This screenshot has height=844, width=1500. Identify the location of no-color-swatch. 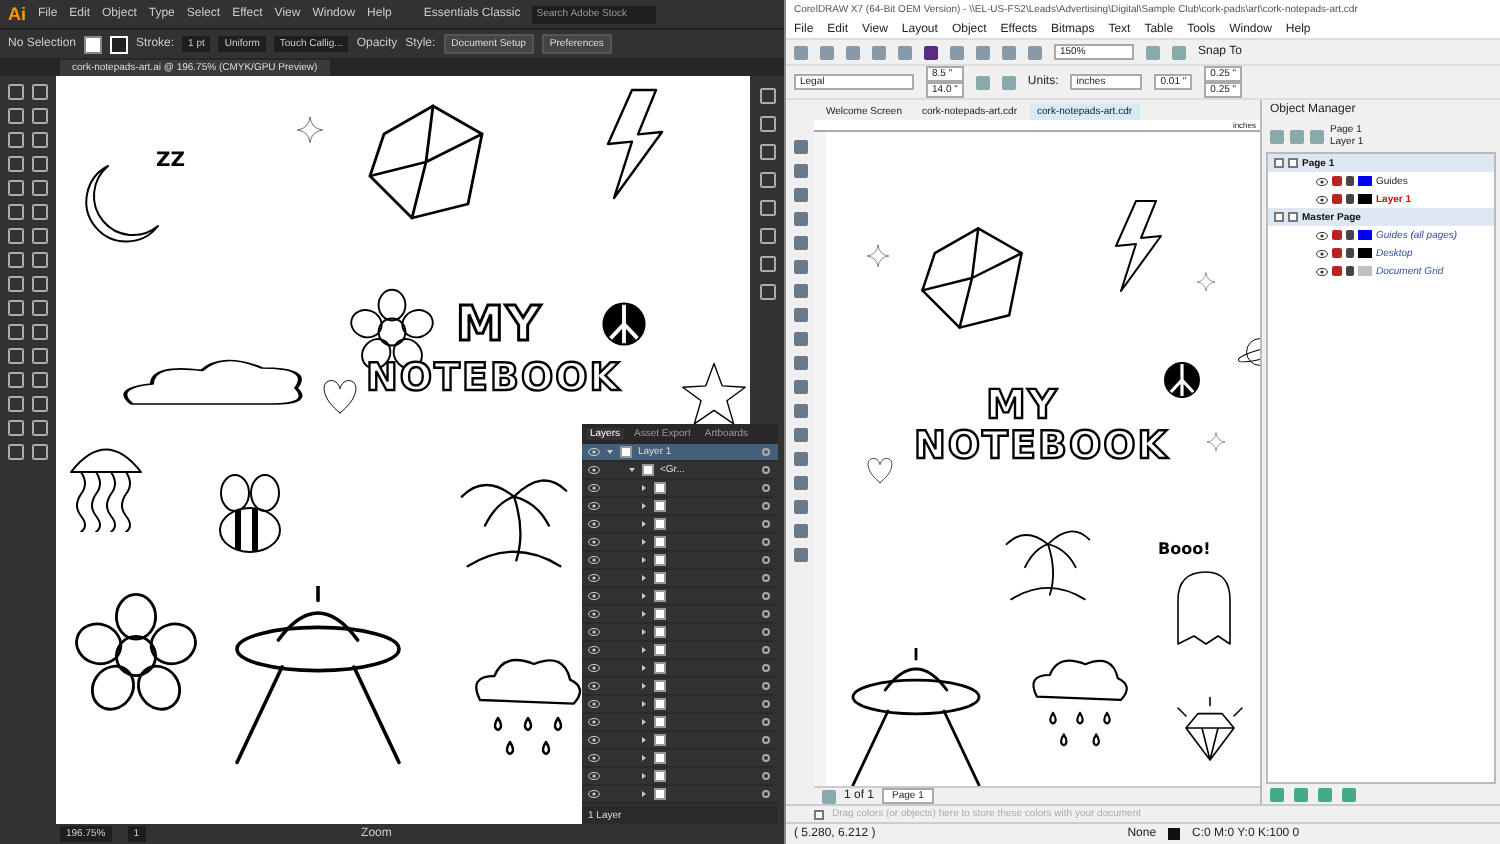
(819, 814).